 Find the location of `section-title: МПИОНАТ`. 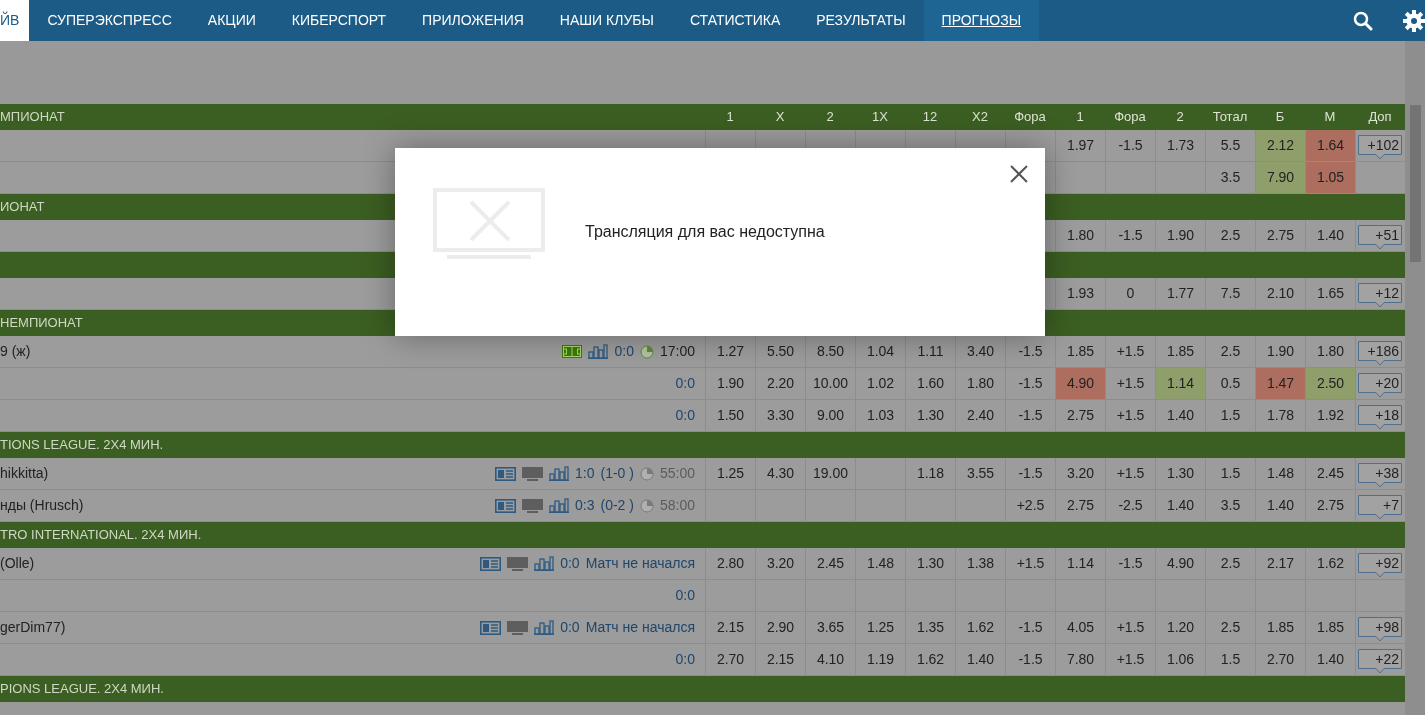

section-title: МПИОНАТ is located at coordinates (33, 117).